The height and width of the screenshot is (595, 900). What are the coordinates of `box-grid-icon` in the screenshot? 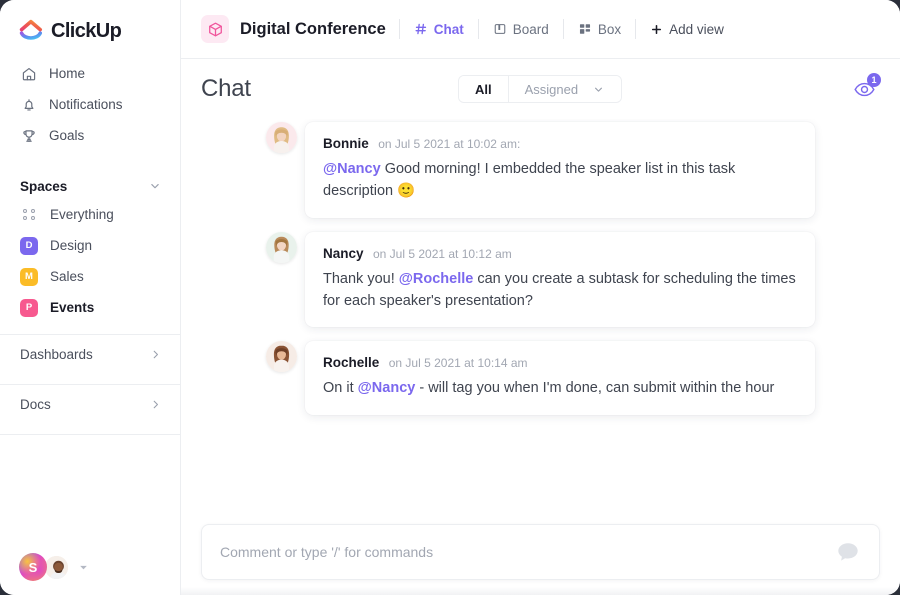 It's located at (585, 29).